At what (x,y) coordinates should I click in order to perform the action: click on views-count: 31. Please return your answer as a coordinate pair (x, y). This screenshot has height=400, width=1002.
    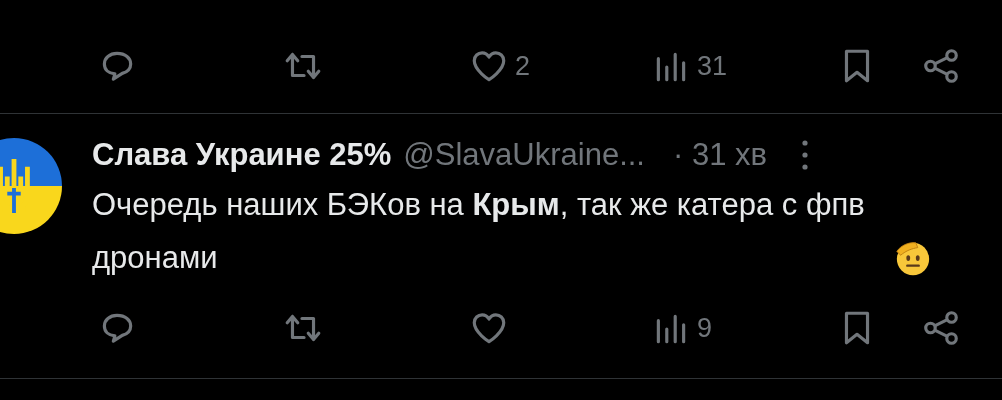
    Looking at the image, I should click on (712, 66).